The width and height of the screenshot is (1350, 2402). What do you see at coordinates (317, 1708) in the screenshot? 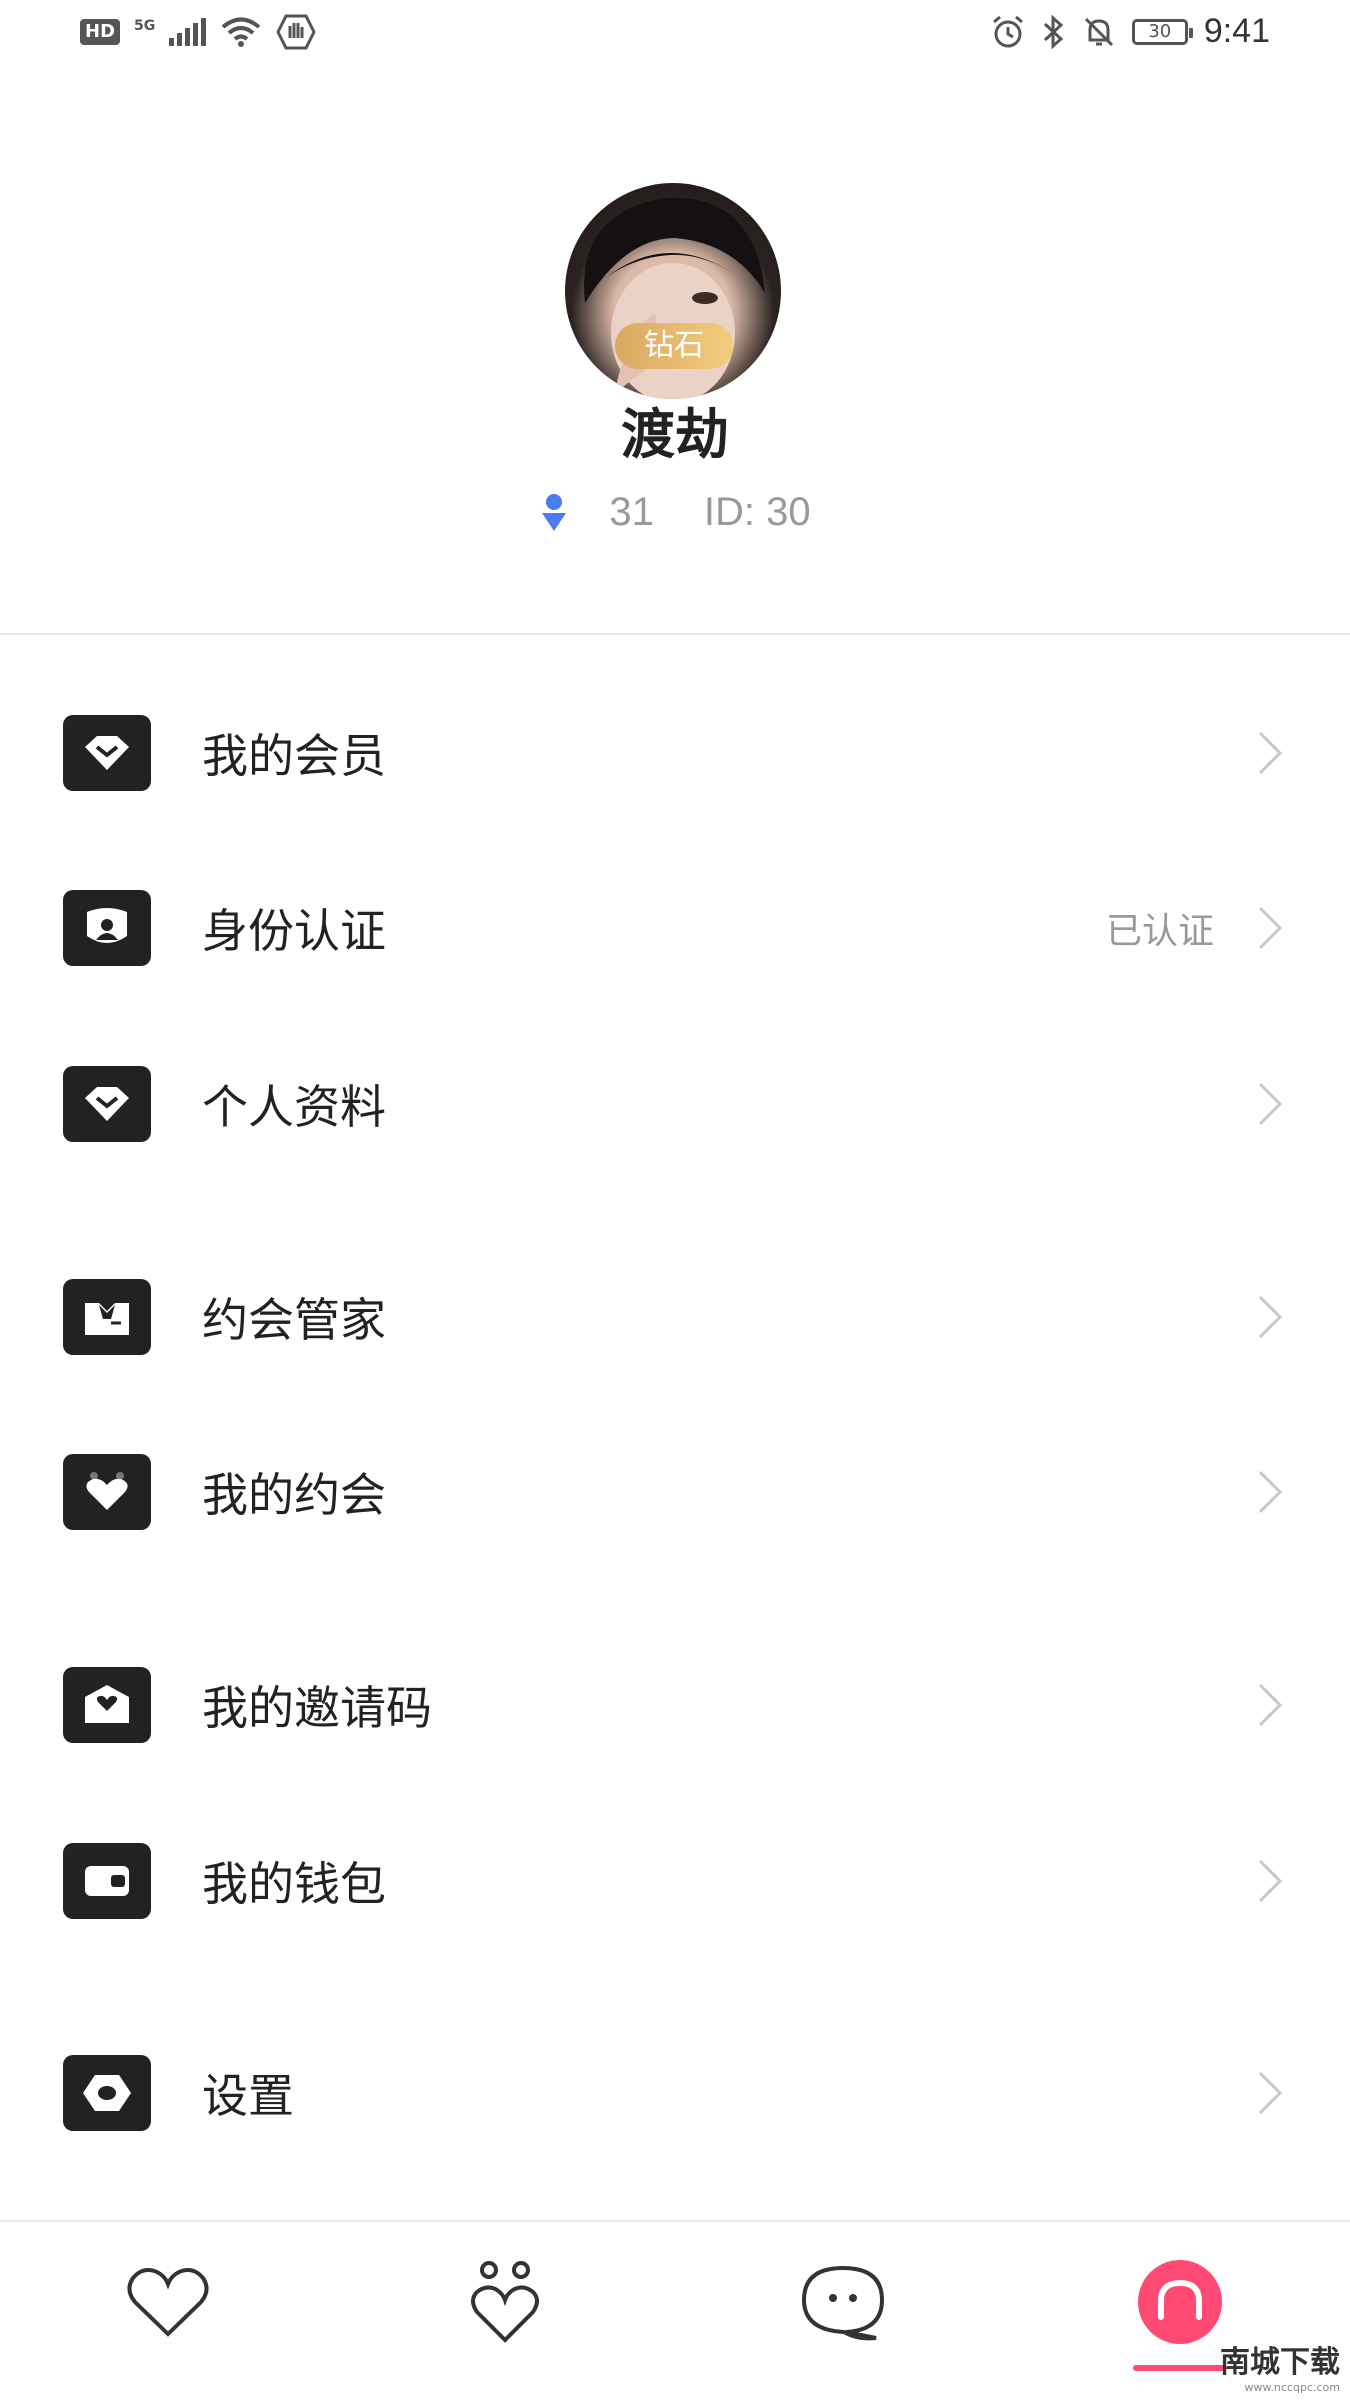
I see `menu-item-label: 我的邀请码` at bounding box center [317, 1708].